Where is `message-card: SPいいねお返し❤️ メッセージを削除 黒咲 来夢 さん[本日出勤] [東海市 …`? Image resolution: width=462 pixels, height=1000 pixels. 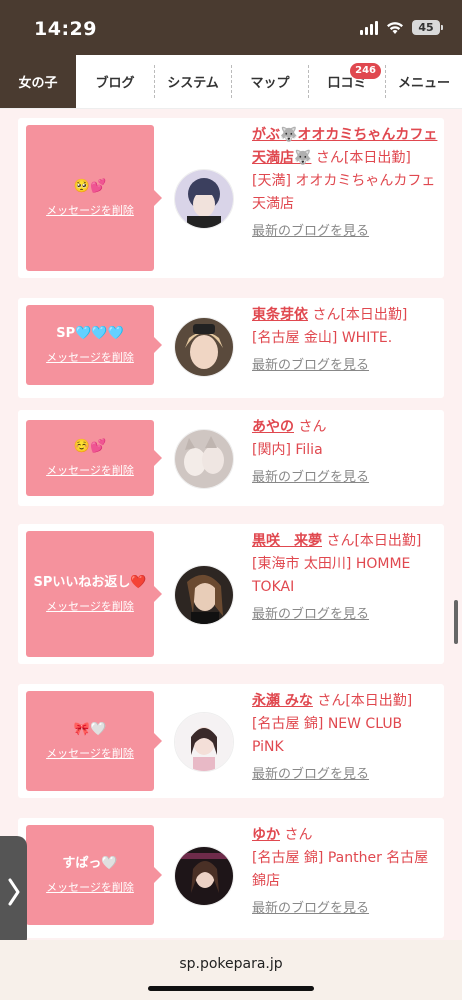
message-card: SPいいねお返し❤️ メッセージを削除 黒咲 来夢 さん[本日出勤] [東海市 … is located at coordinates (231, 594).